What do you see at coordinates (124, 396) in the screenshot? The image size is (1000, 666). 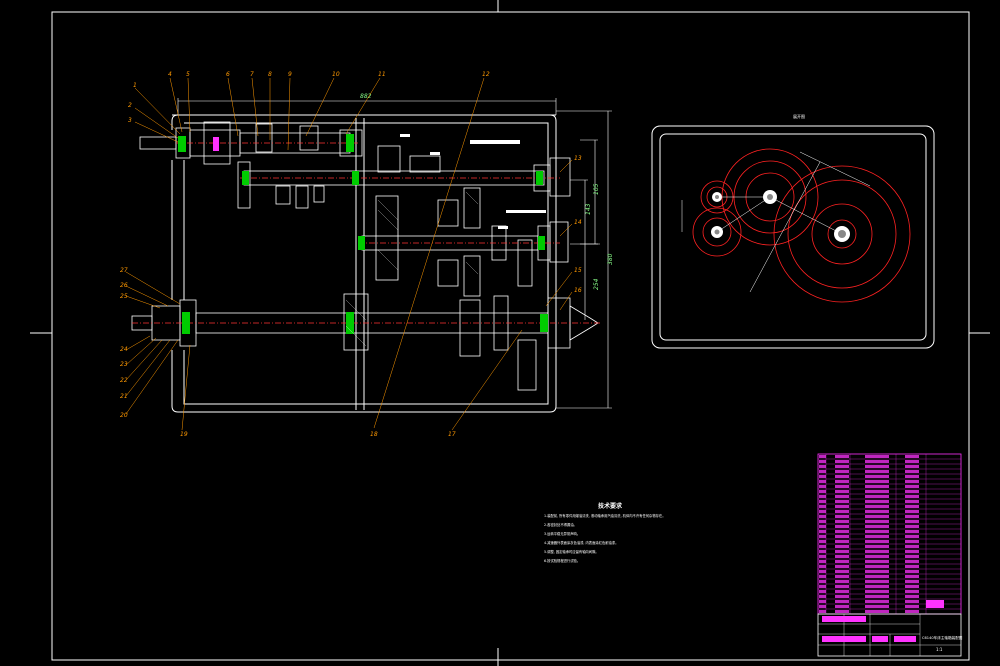 I see `part-label: 21` at bounding box center [124, 396].